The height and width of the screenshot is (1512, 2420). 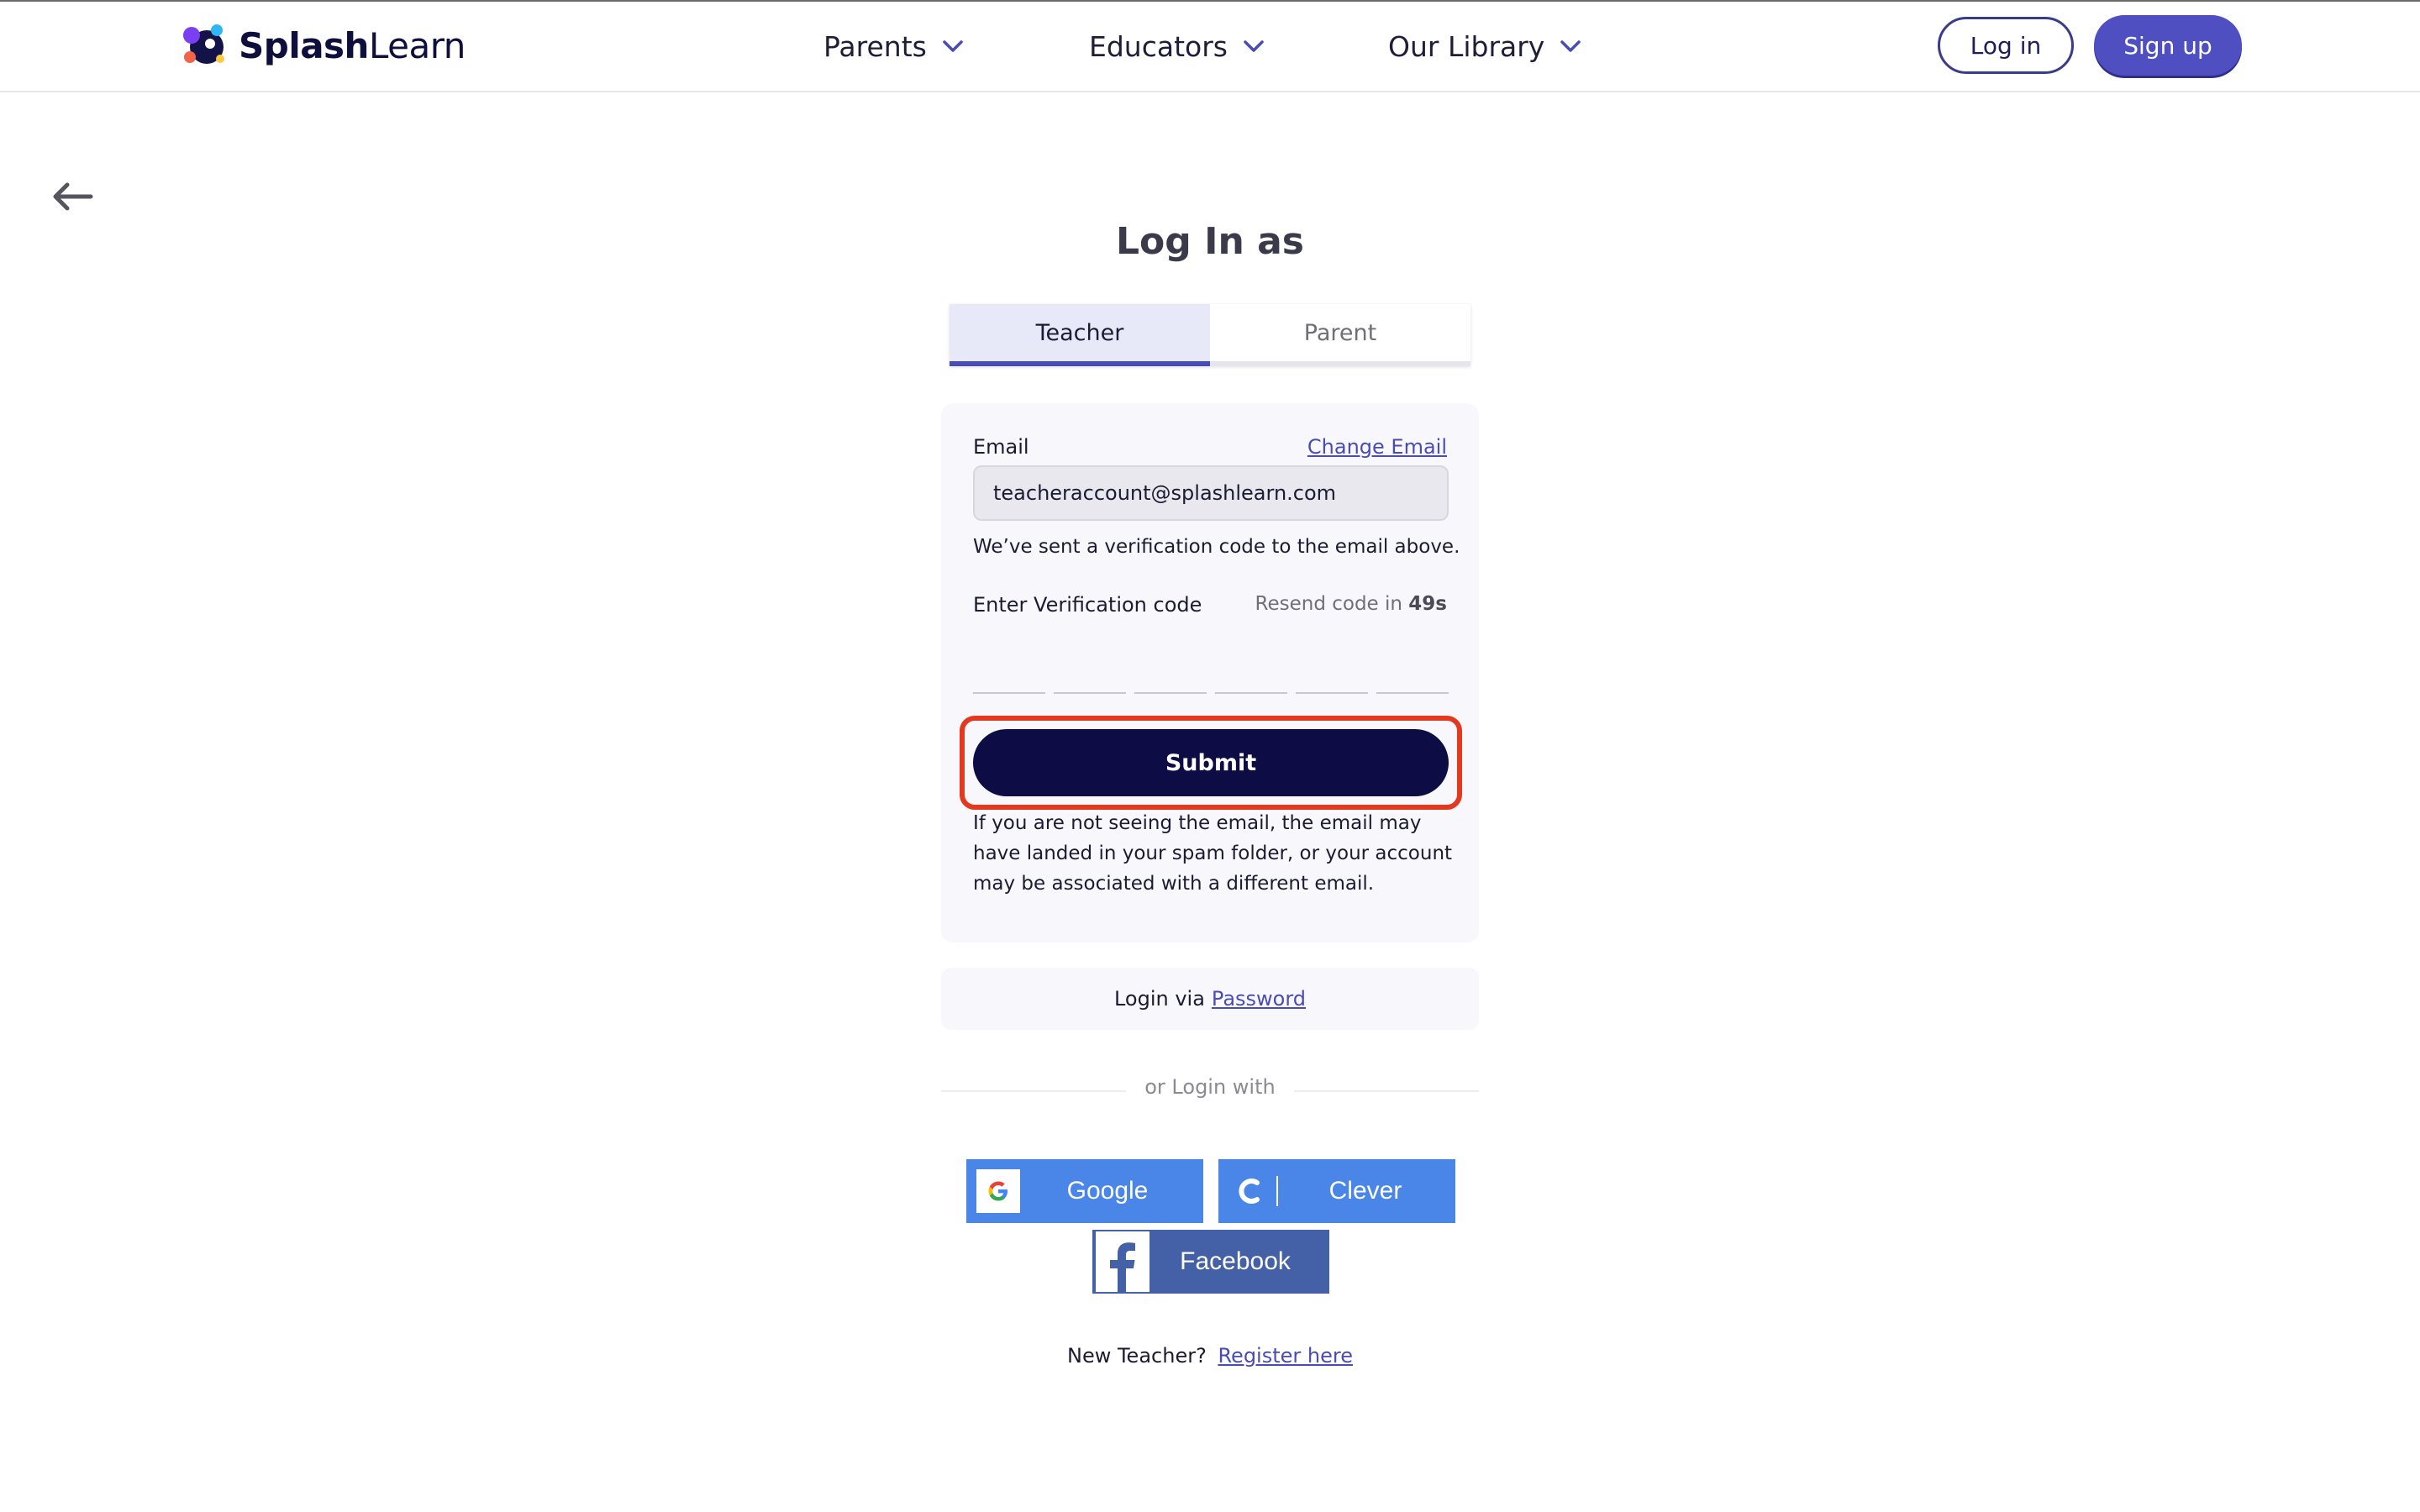 I want to click on back-arrow-icon, so click(x=73, y=196).